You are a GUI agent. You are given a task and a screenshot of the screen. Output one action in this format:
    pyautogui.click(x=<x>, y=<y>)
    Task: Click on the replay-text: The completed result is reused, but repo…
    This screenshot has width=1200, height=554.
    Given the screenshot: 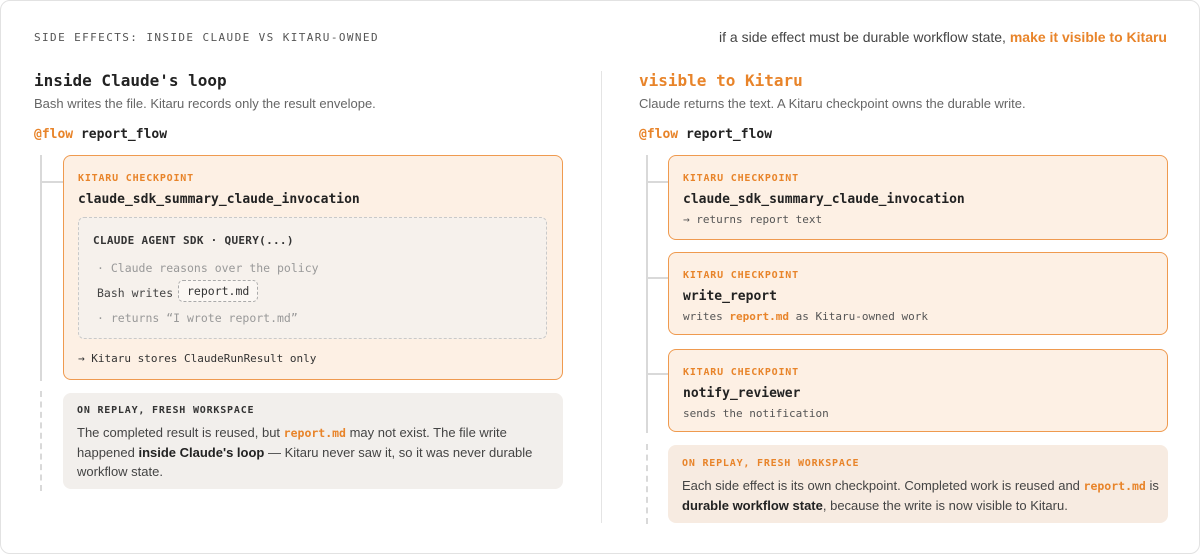 What is the action you would take?
    pyautogui.click(x=312, y=452)
    